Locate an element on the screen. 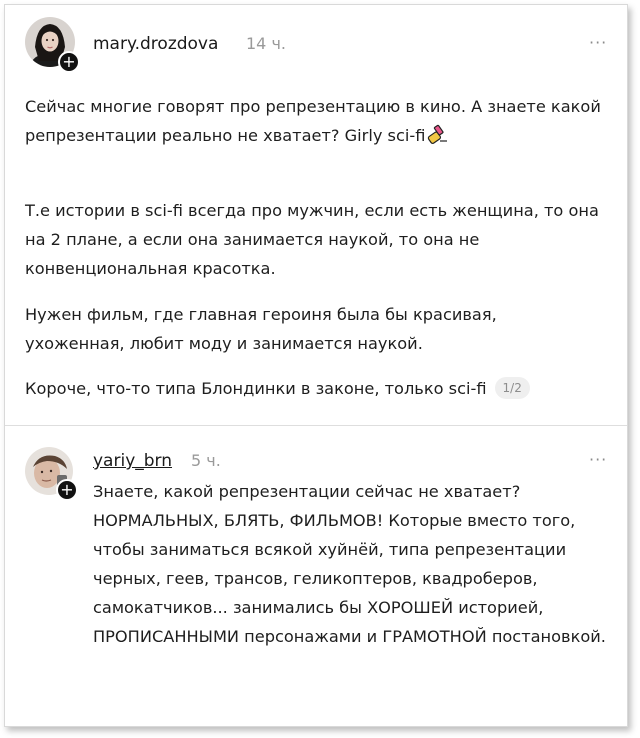 Image resolution: width=640 pixels, height=738 pixels. timestamp: 14 ч. is located at coordinates (266, 43).